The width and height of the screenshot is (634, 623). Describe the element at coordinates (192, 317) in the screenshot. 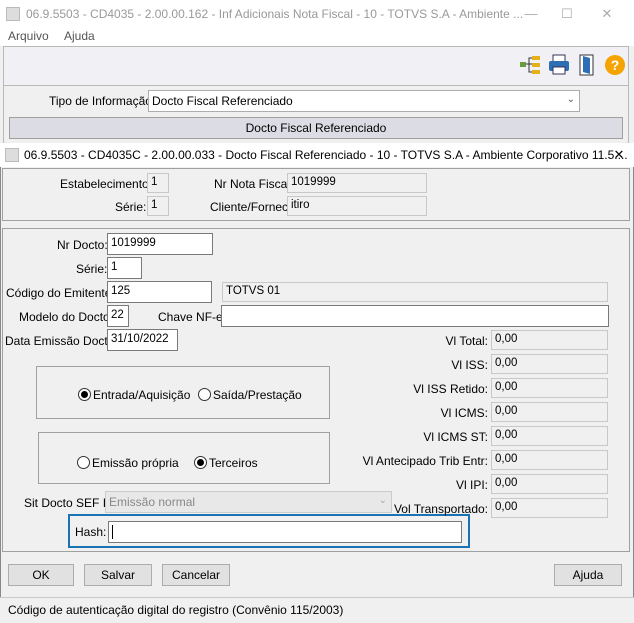

I see `chave-nfe-label: Chave NF-e:` at that location.